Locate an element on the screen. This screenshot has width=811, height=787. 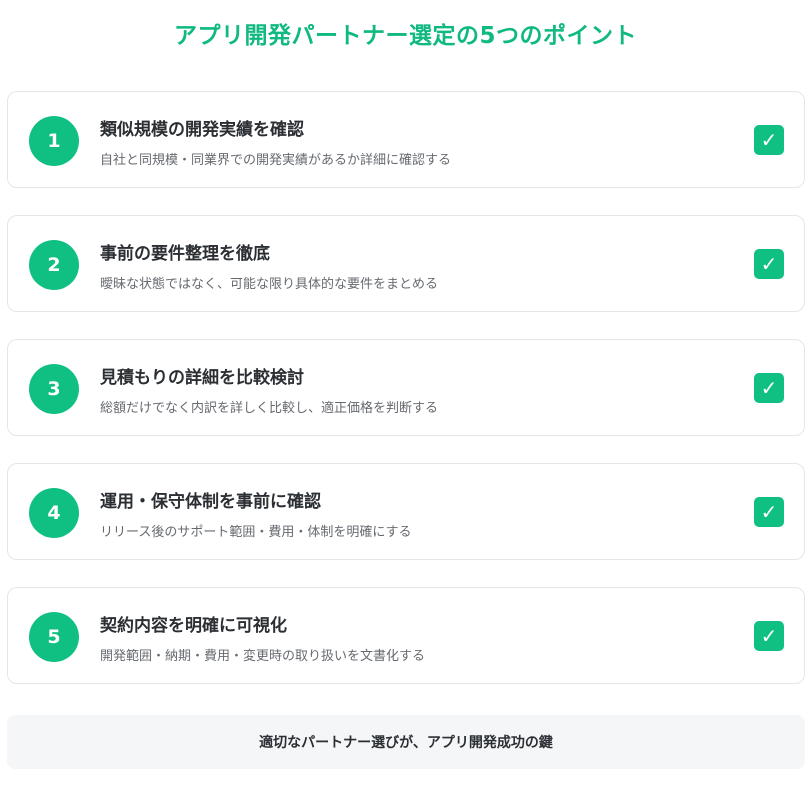
page-title: アプリ開発パートナー選定の5つのポイント is located at coordinates (405, 36).